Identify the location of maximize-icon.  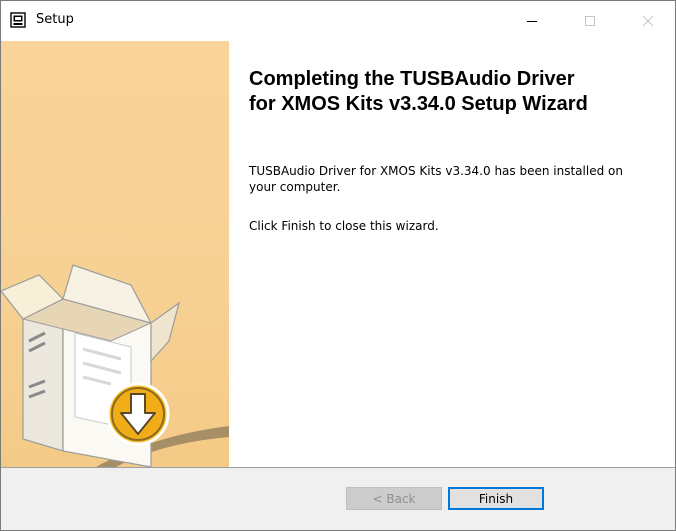
(590, 21).